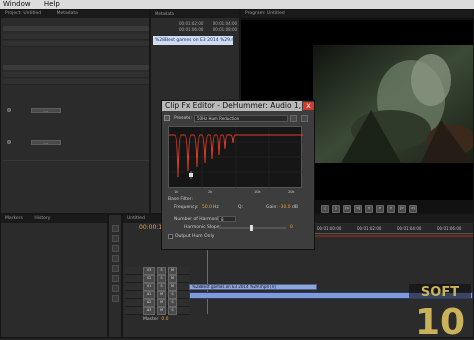  I want to click on graph-axis-label: 20k, so click(291, 192).